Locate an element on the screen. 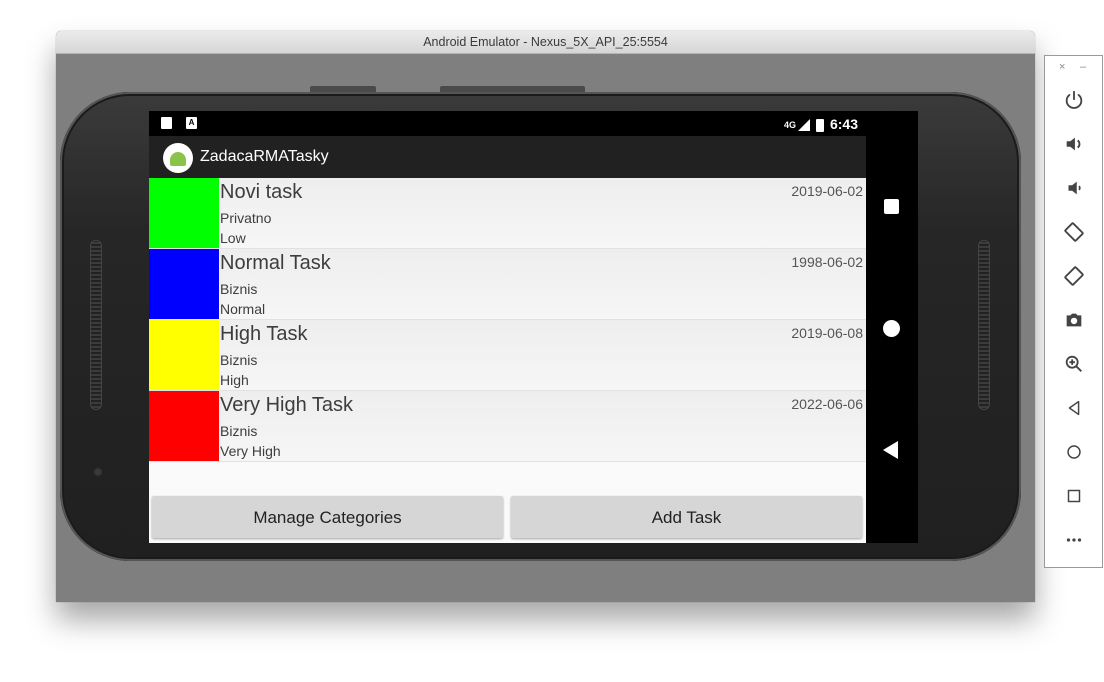 This screenshot has width=1104, height=682. task-date: 2019-06-08 is located at coordinates (827, 333).